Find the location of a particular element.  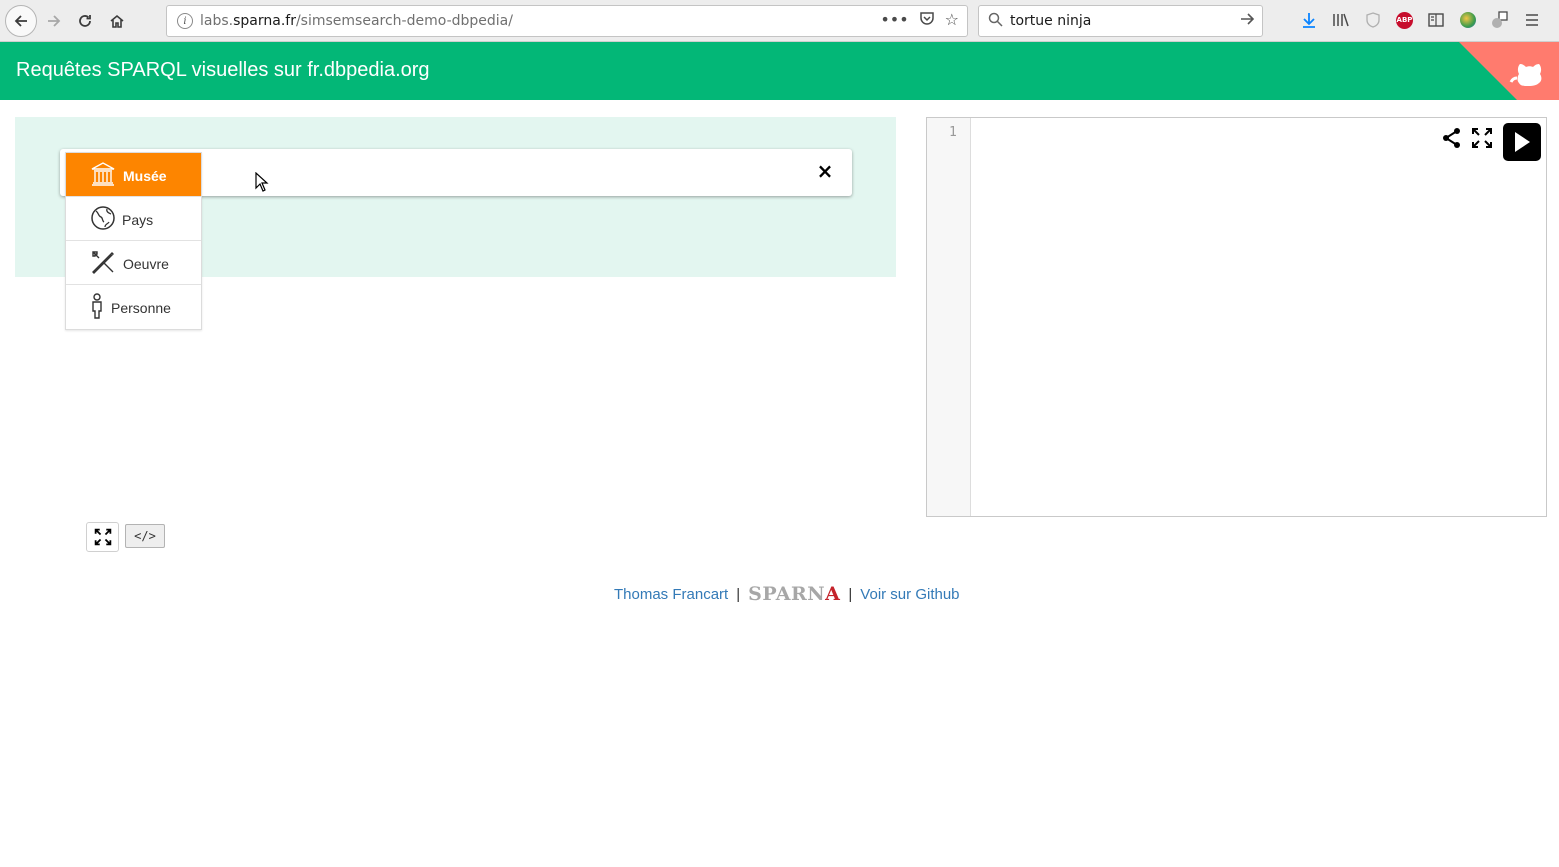

expand-editor-button is located at coordinates (1482, 138).